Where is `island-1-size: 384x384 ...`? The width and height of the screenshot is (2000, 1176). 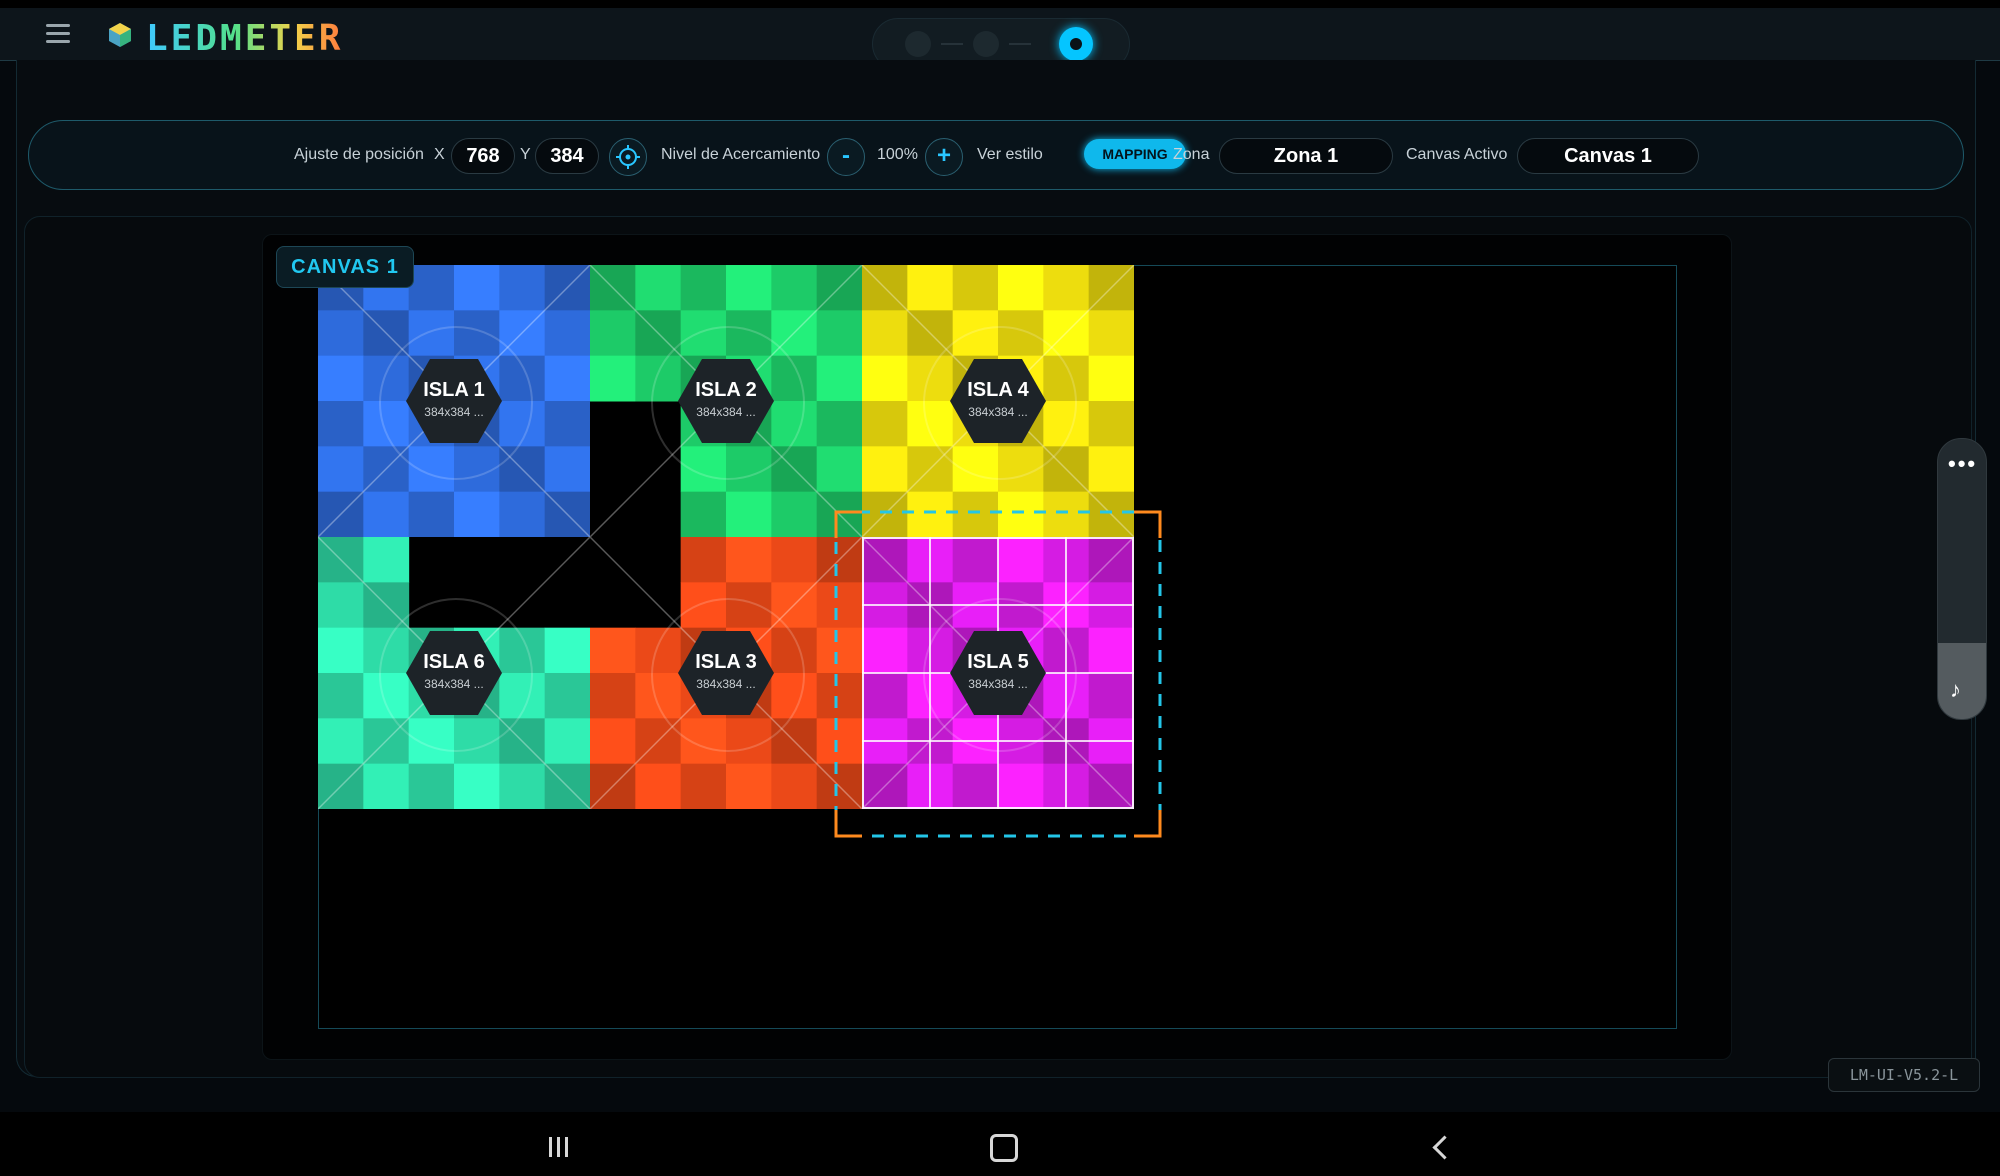 island-1-size: 384x384 ... is located at coordinates (454, 412).